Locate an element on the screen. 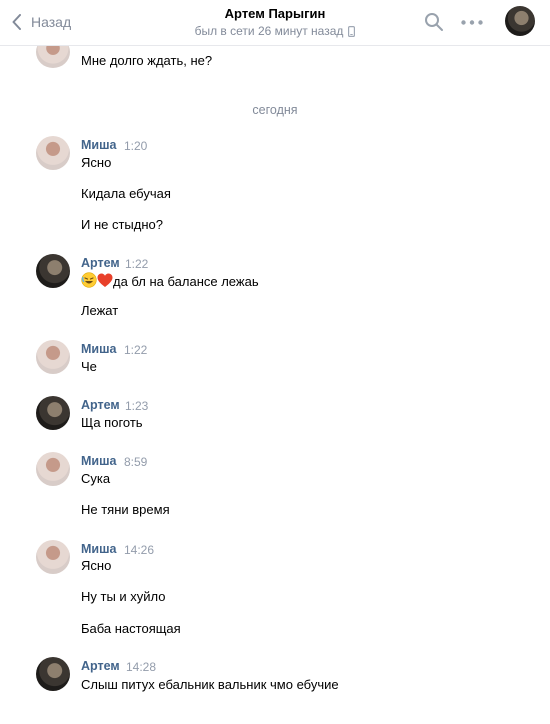  last-seen-status: был в сети 26 минут назад is located at coordinates (275, 31).